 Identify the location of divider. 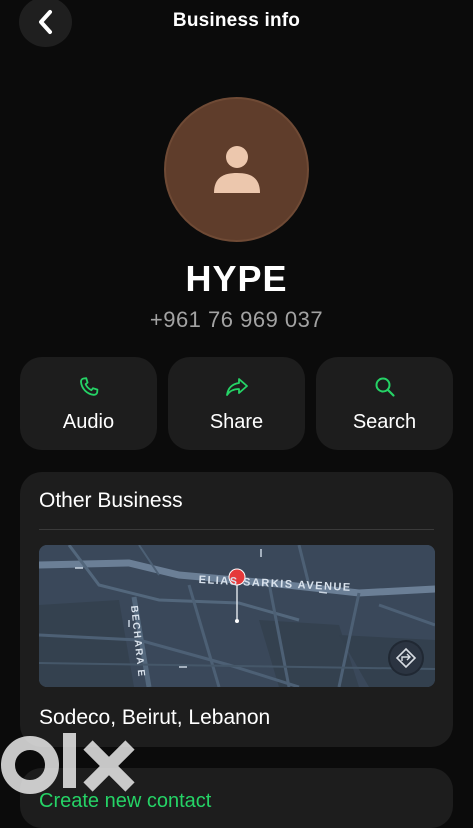
(236, 529).